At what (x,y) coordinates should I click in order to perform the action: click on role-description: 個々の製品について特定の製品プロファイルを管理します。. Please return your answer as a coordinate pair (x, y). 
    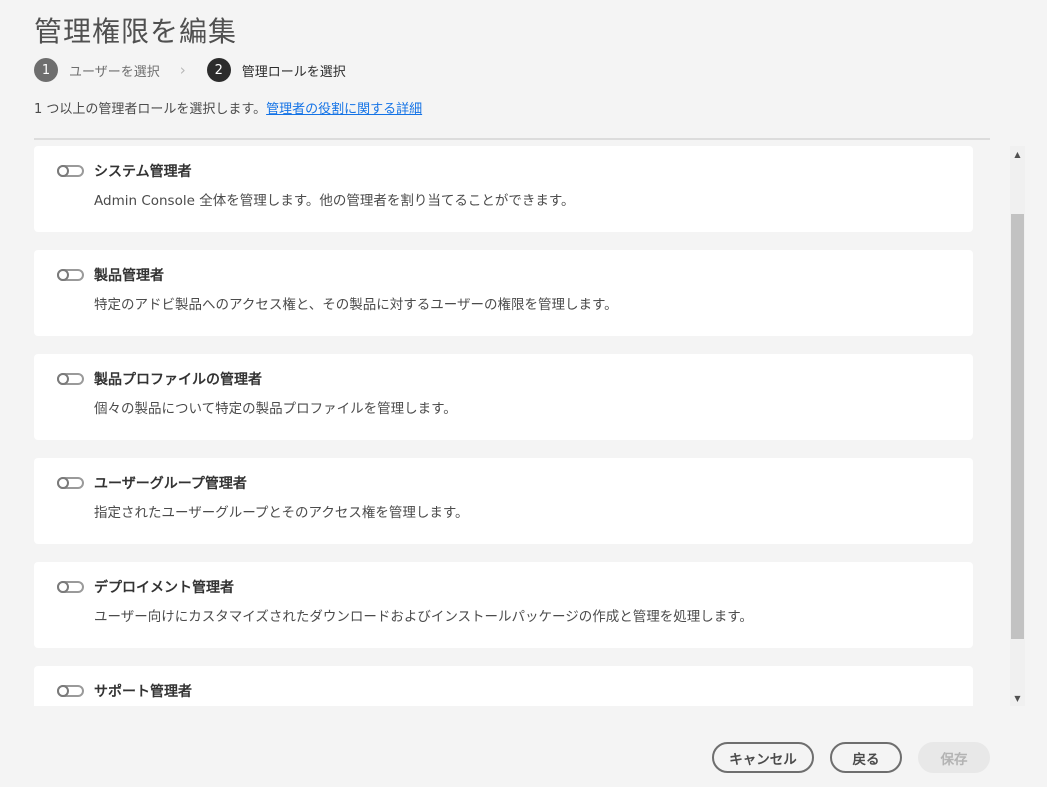
    Looking at the image, I should click on (275, 409).